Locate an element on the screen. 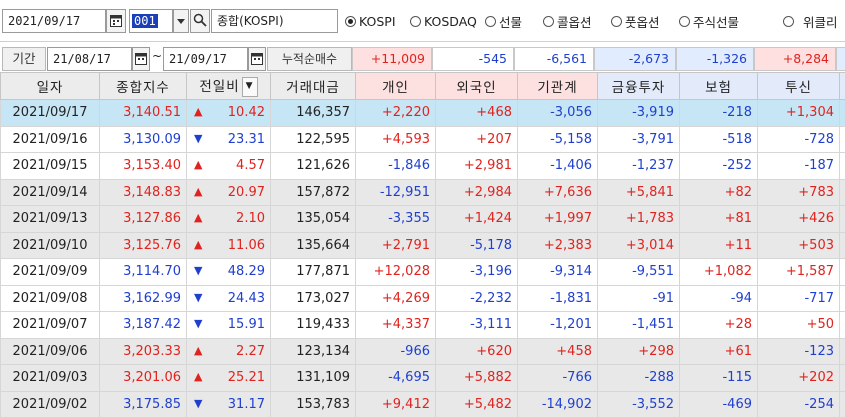  change-value: 15.91 is located at coordinates (246, 324).